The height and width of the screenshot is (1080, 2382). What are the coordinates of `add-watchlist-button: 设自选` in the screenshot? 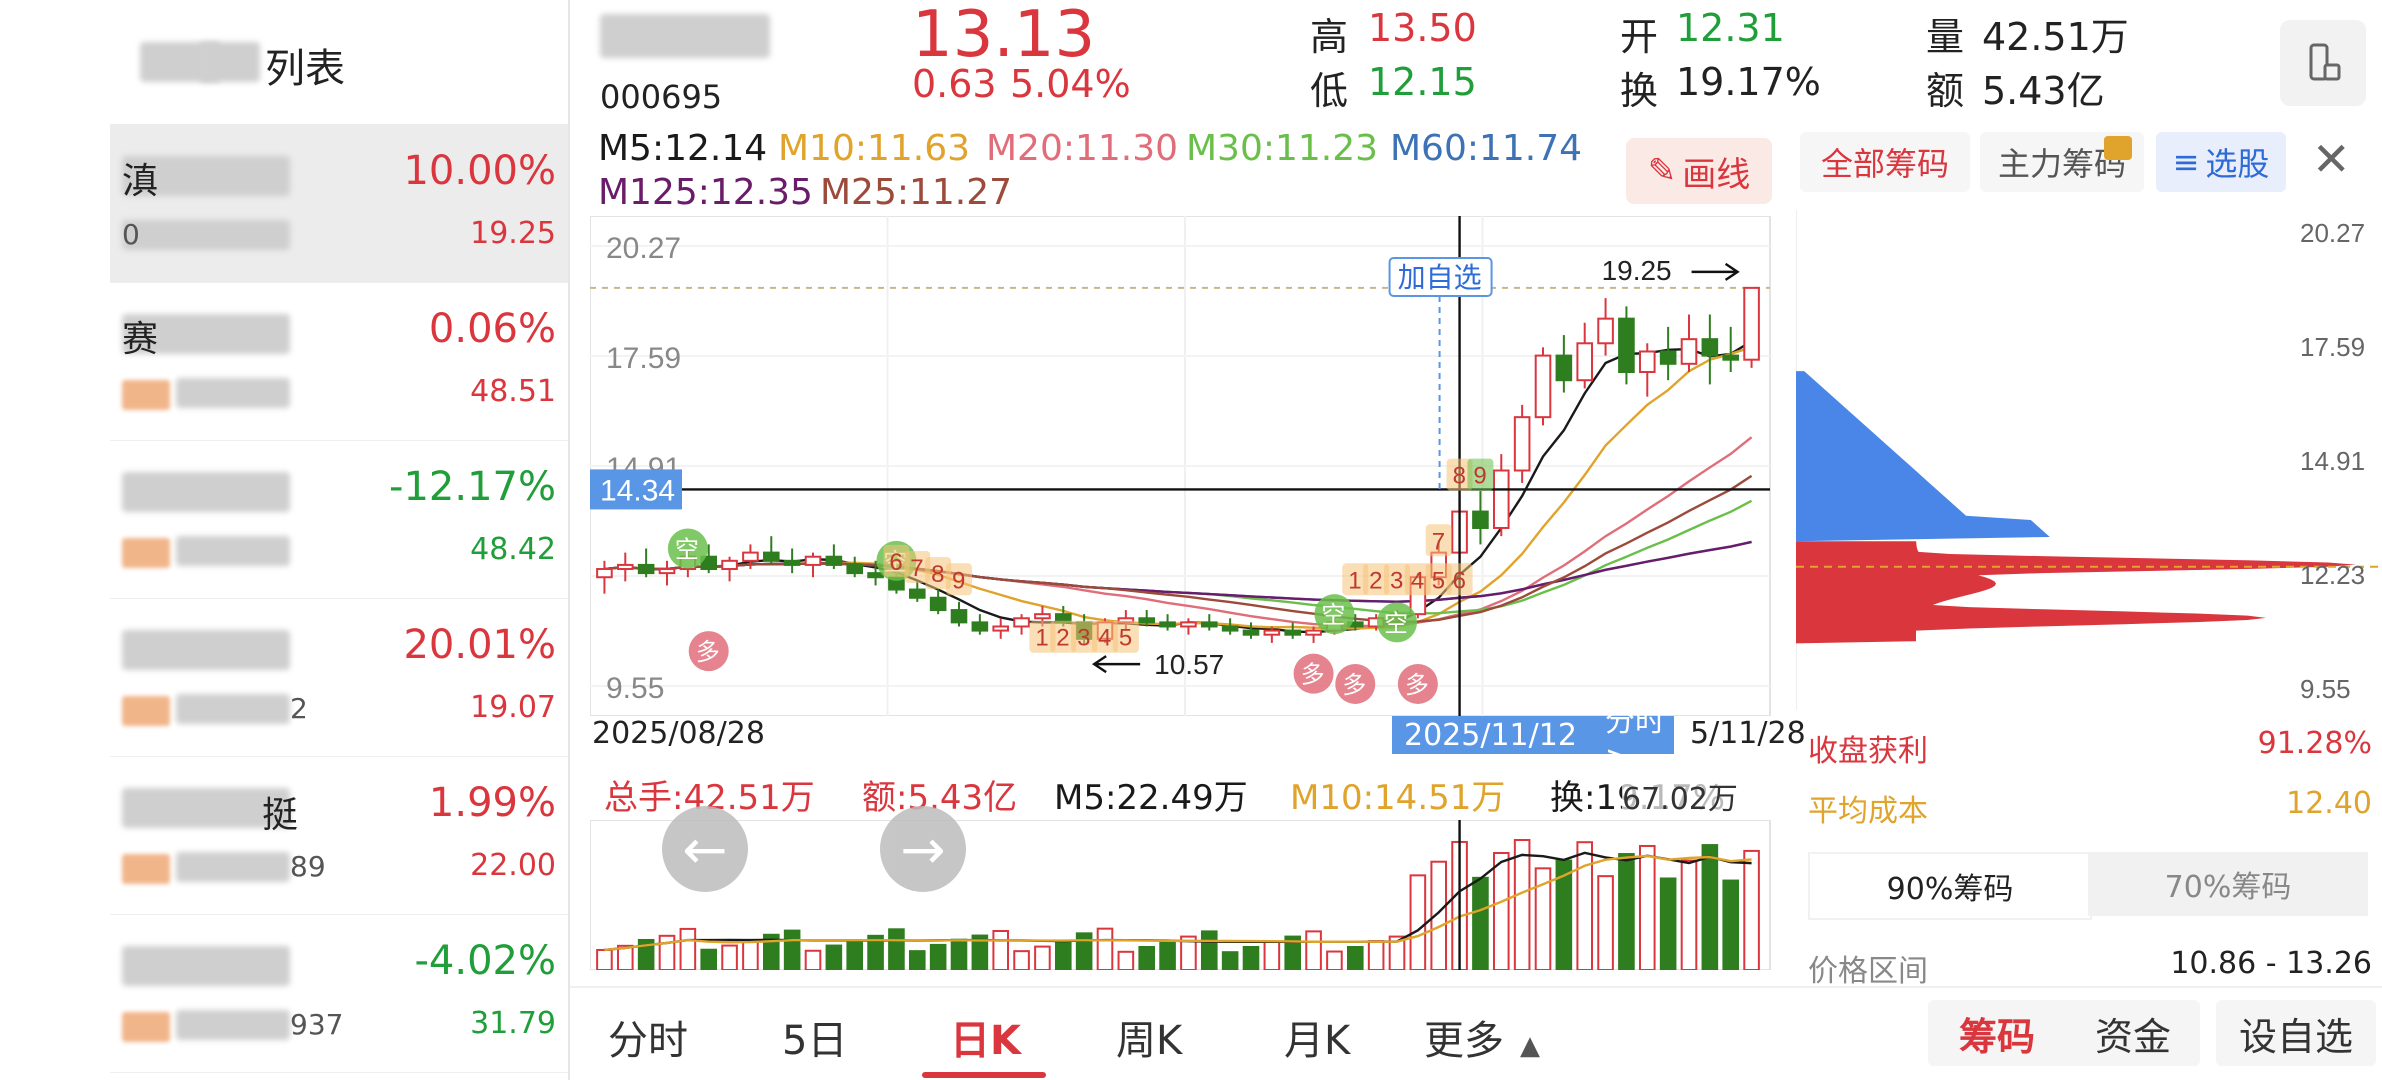 It's located at (2296, 1033).